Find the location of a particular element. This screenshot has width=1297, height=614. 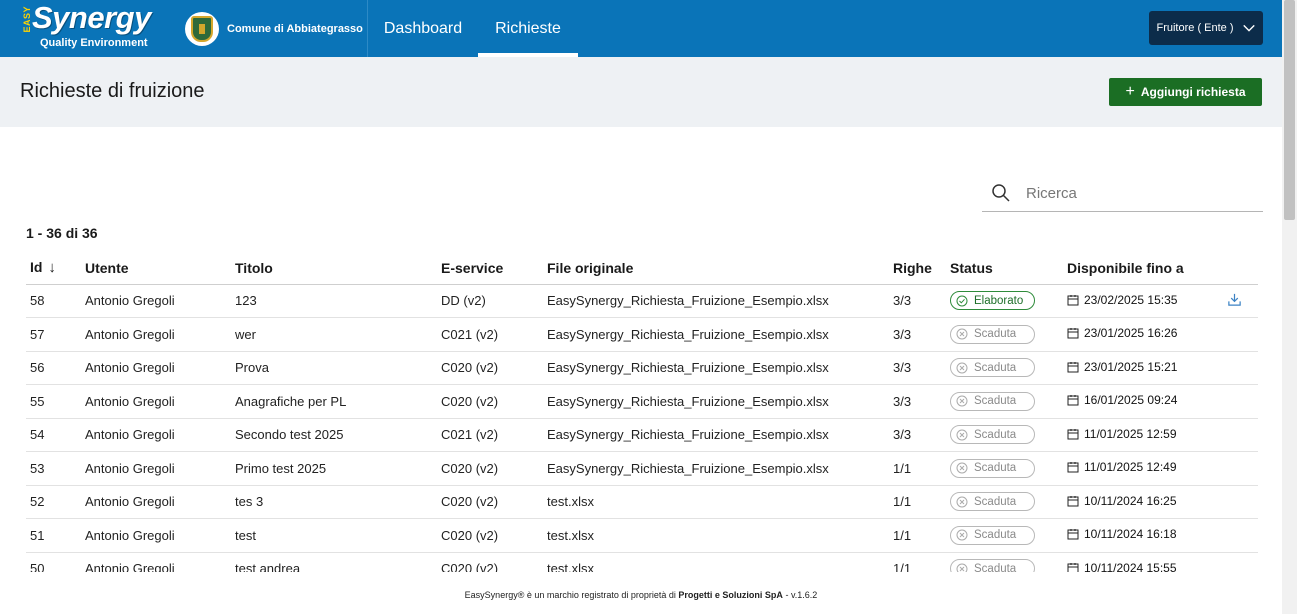

col-header-id: Id ↓ is located at coordinates (55, 268).